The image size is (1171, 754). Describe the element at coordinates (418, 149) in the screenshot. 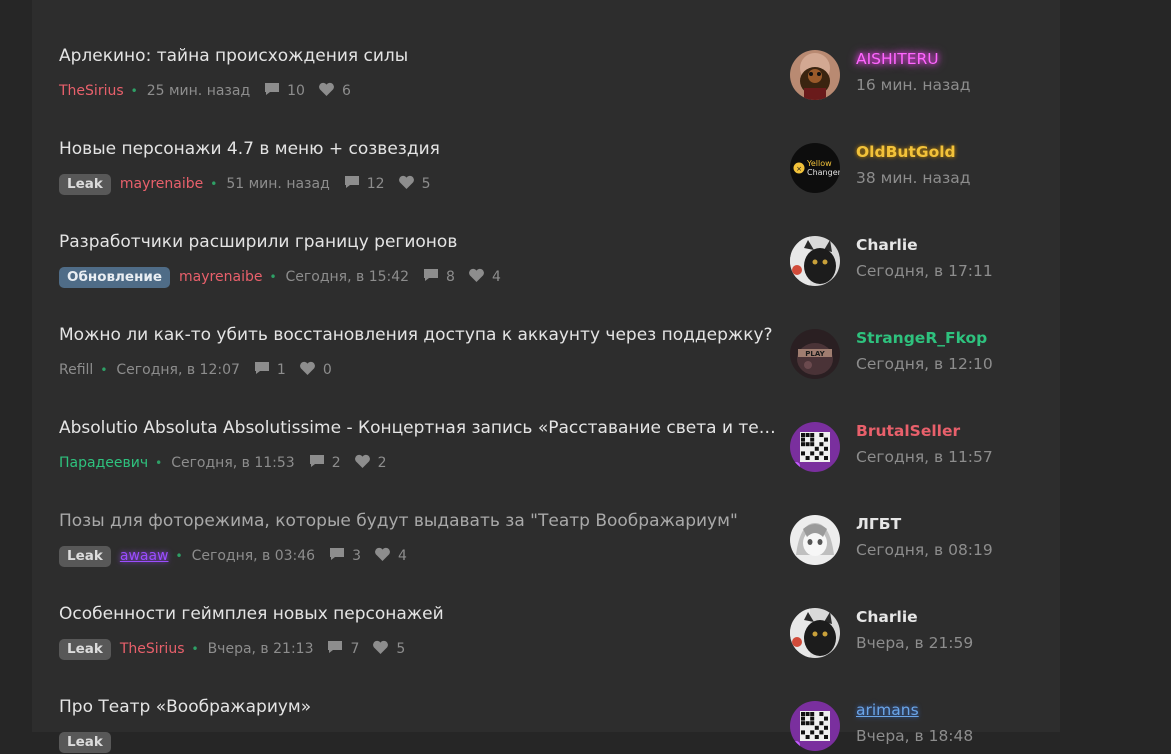

I see `thread-title: Новые персонажи 4.7 в меню + созвездия` at that location.